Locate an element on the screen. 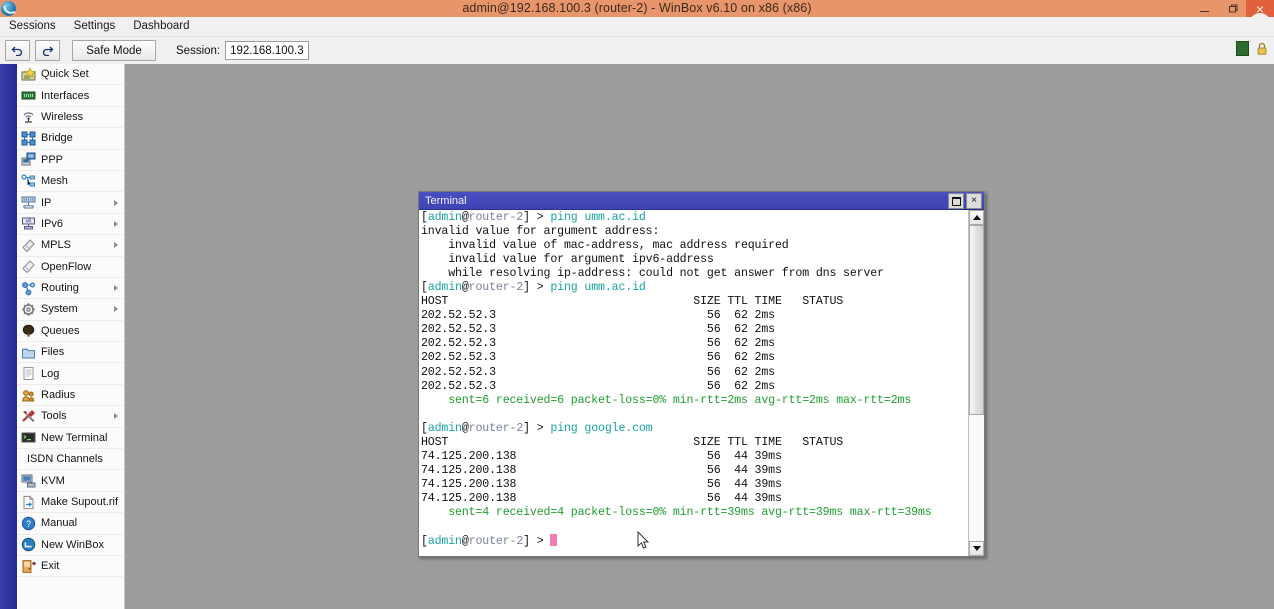 Image resolution: width=1274 pixels, height=609 pixels. sidebar-rail: RouterOS WinBox is located at coordinates (8, 336).